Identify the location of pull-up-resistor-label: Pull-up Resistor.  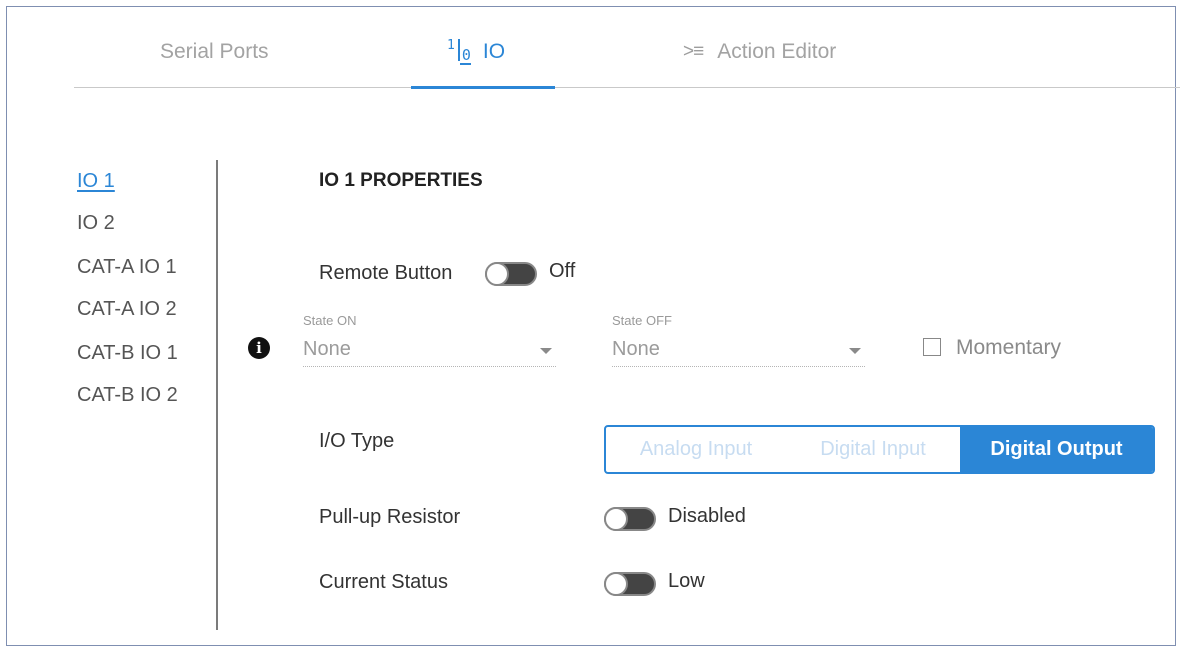
(390, 517).